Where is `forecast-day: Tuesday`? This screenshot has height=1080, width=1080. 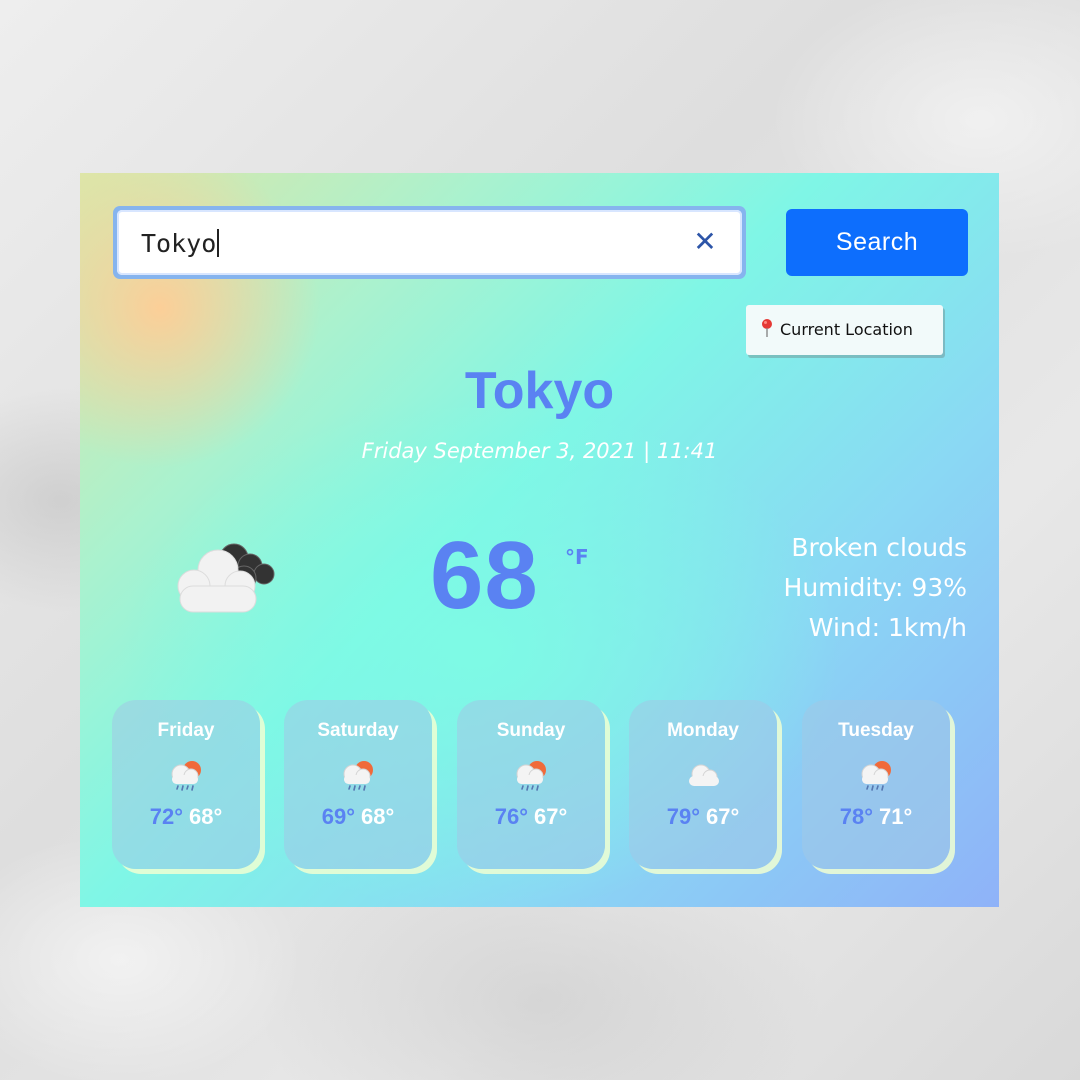 forecast-day: Tuesday is located at coordinates (876, 730).